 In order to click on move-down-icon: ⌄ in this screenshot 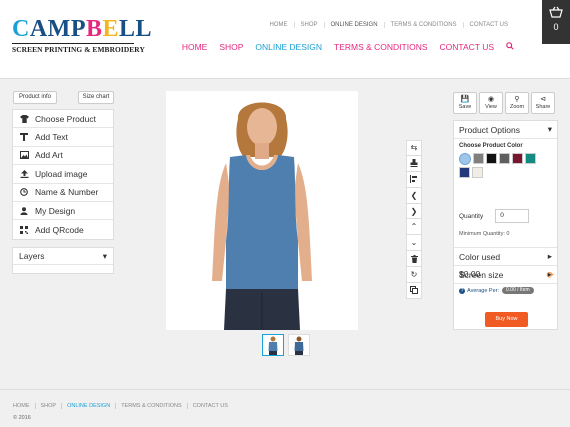, I will do `click(414, 243)`.